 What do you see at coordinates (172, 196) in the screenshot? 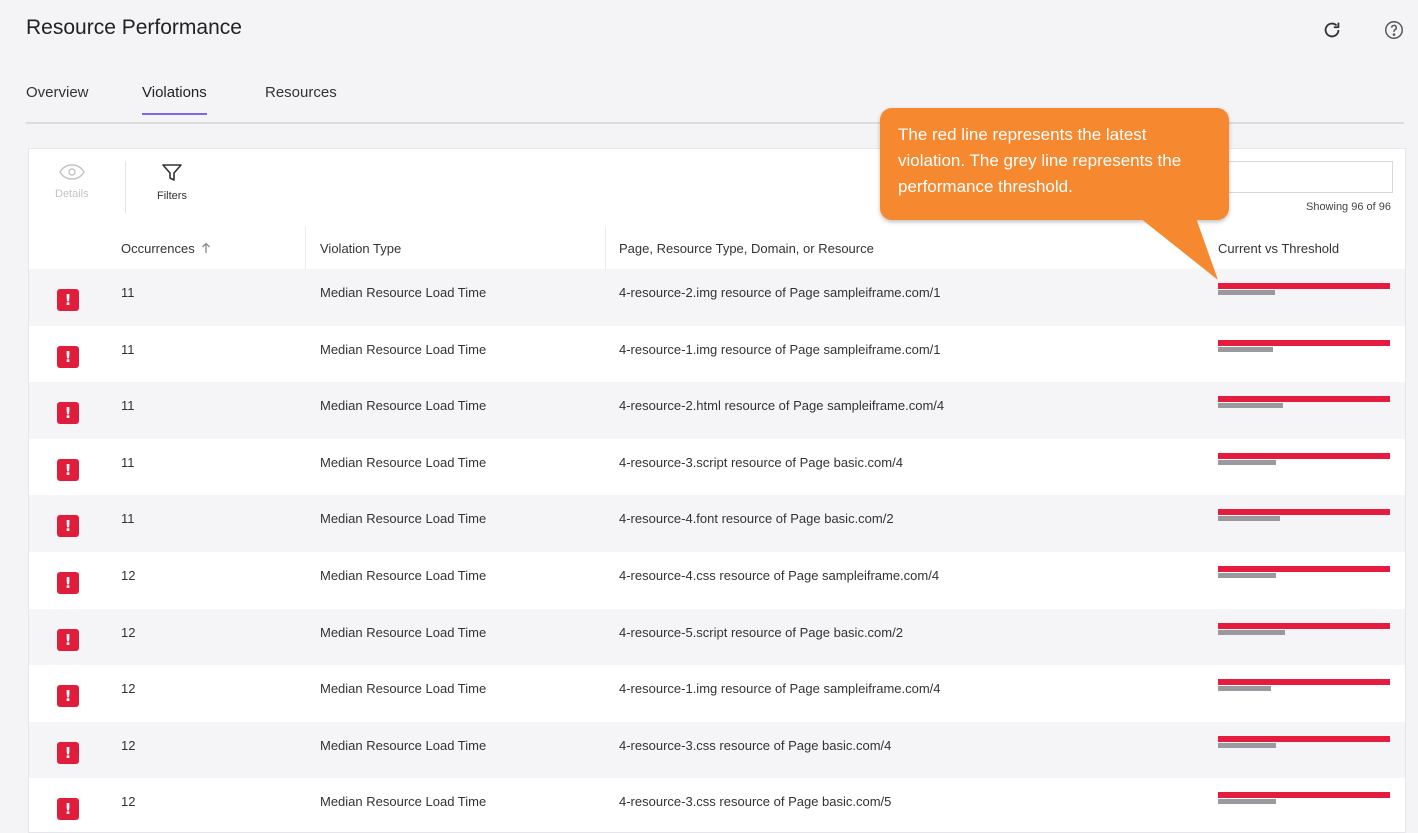
I see `filters-label: Filters` at bounding box center [172, 196].